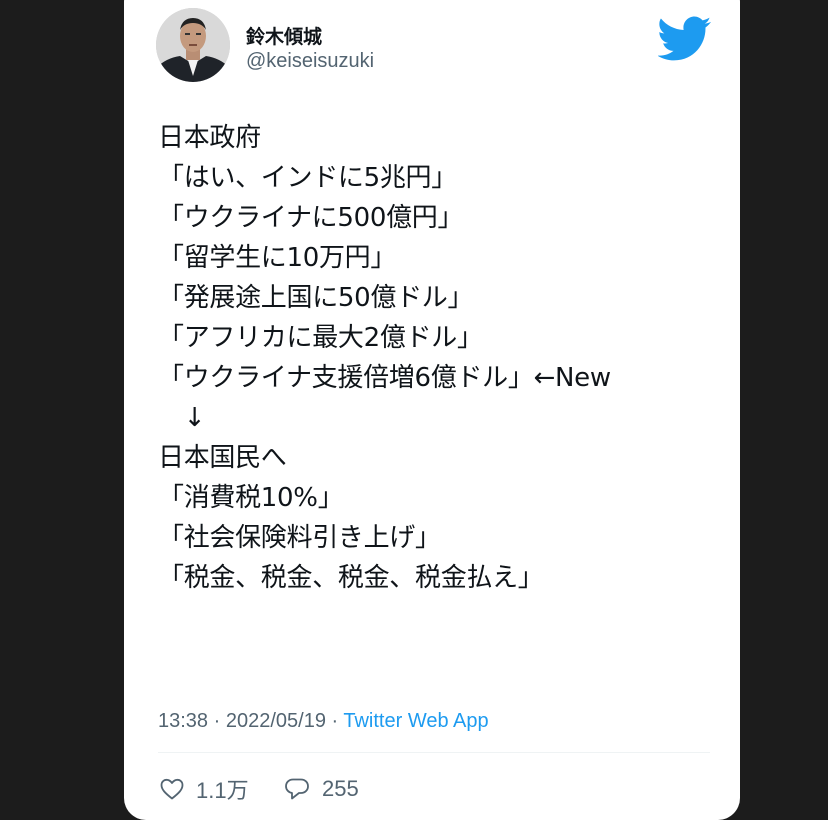 This screenshot has height=820, width=828. Describe the element at coordinates (297, 789) in the screenshot. I see `reply-bubble-icon` at that location.